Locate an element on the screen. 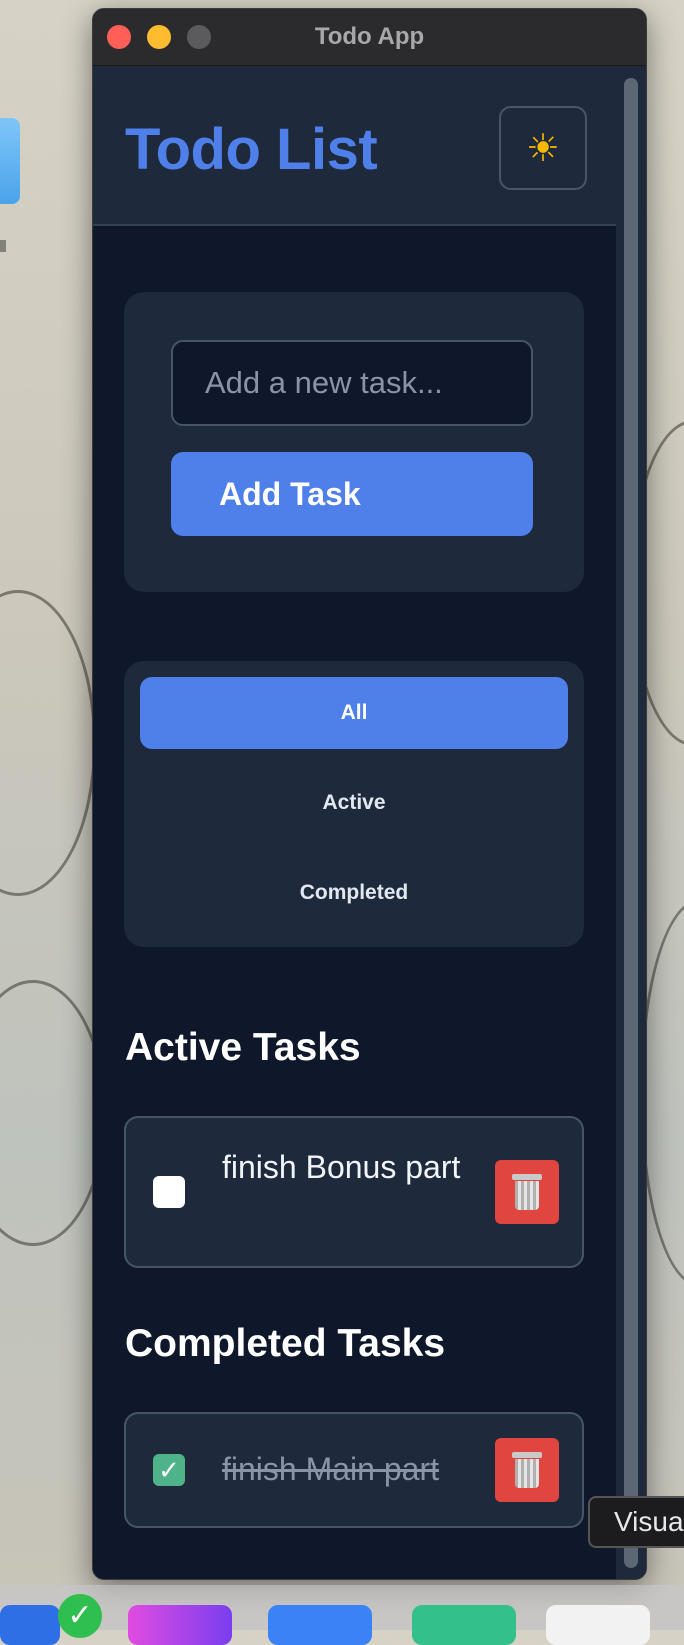 The width and height of the screenshot is (684, 1645). filter-completed-button: Completed is located at coordinates (354, 893).